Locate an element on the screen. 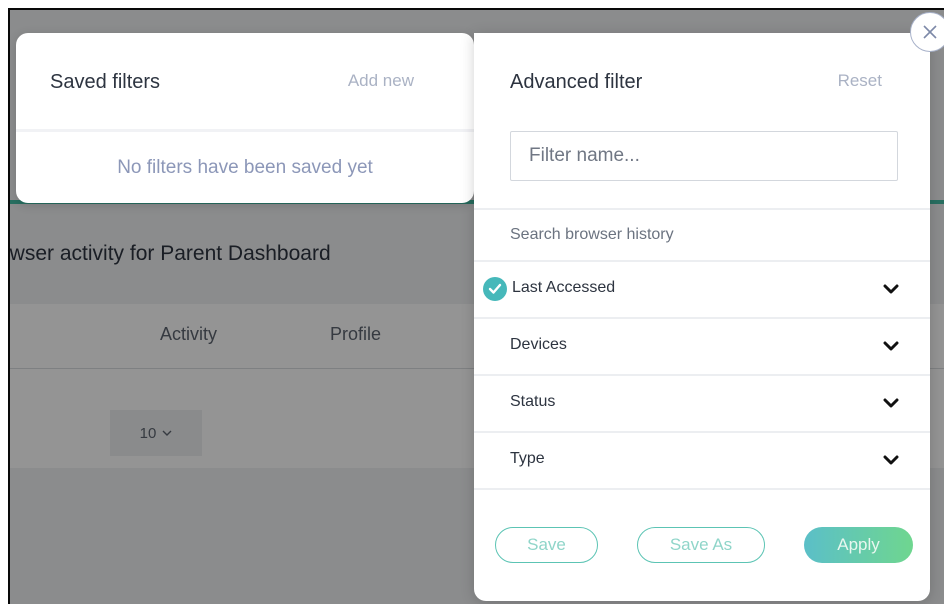  section-label: Search browser history is located at coordinates (592, 234).